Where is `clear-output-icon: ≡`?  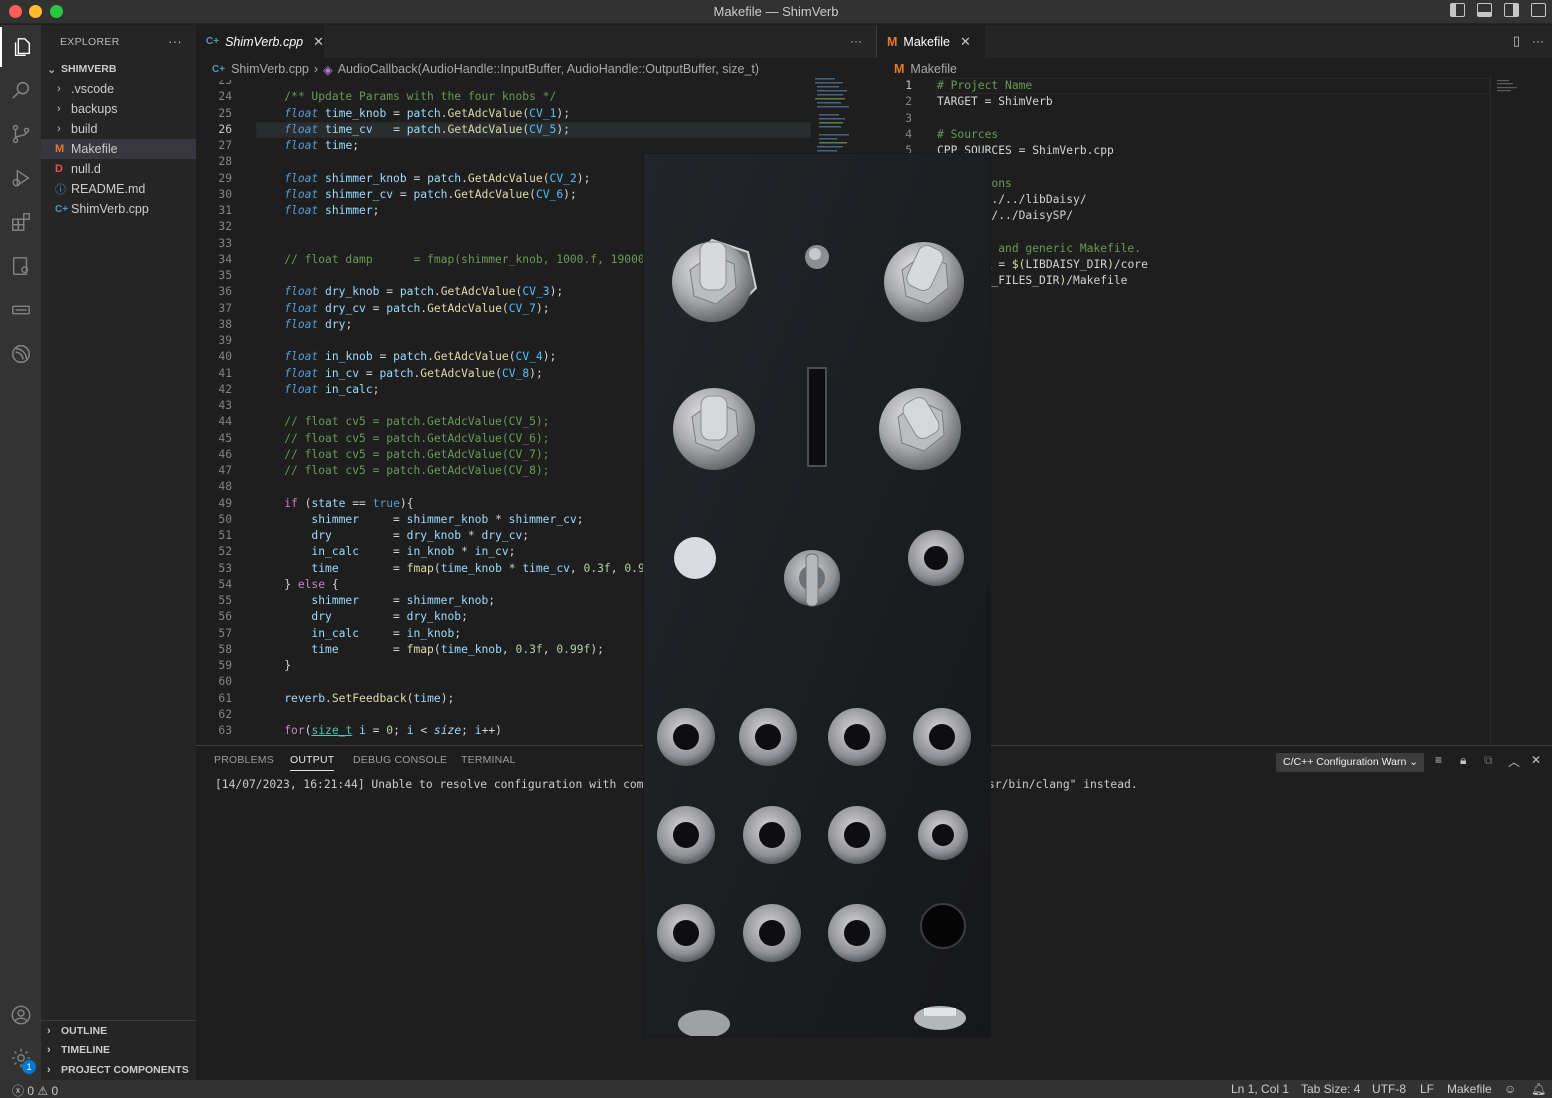
clear-output-icon: ≡ is located at coordinates (1438, 760).